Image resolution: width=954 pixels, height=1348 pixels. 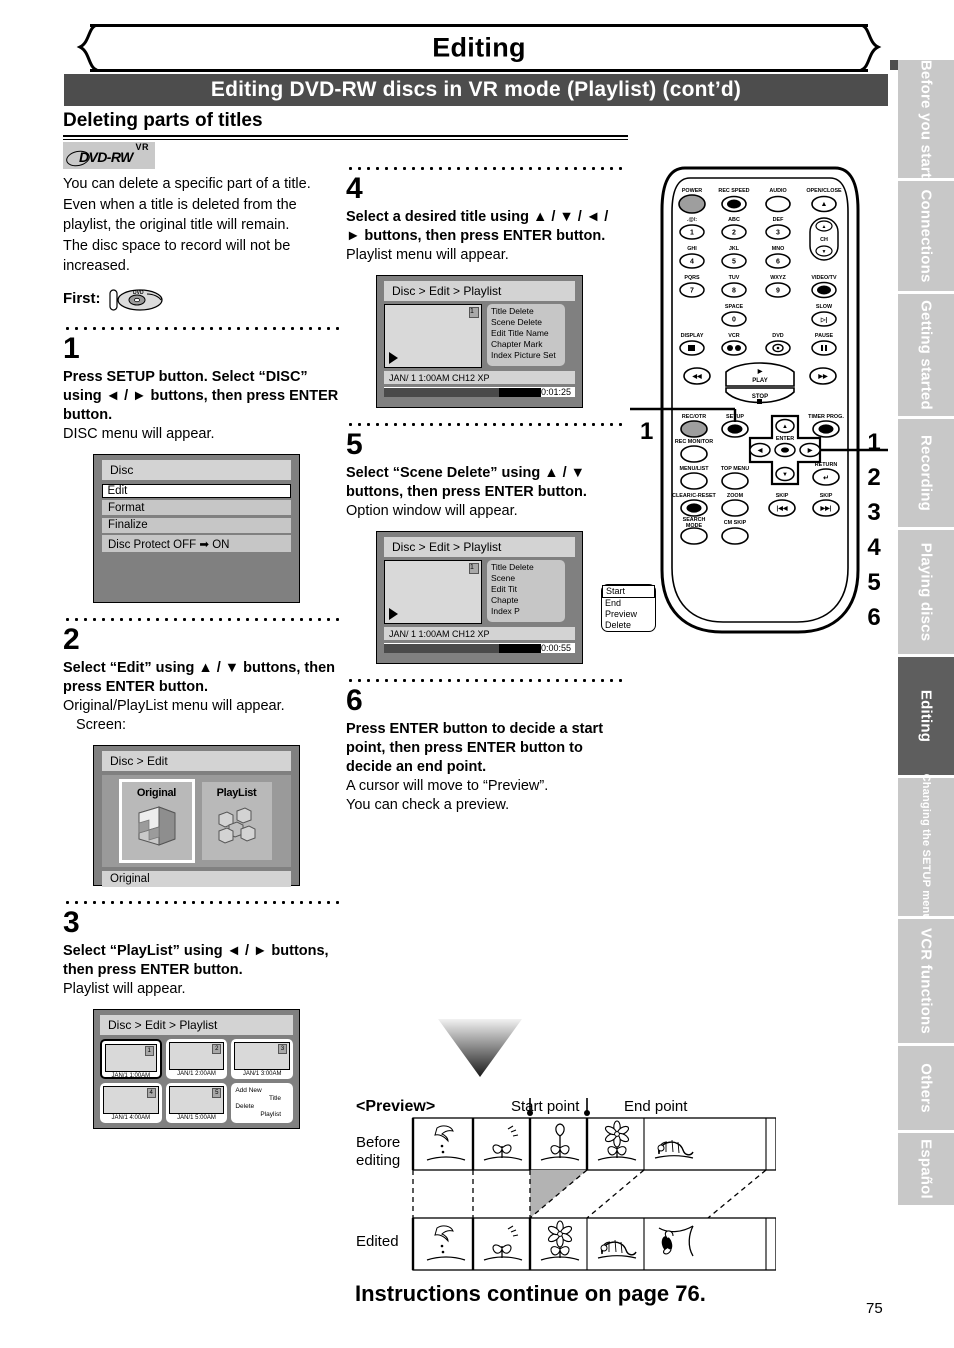 What do you see at coordinates (217, 1048) in the screenshot?
I see `thumb-number-2: 2` at bounding box center [217, 1048].